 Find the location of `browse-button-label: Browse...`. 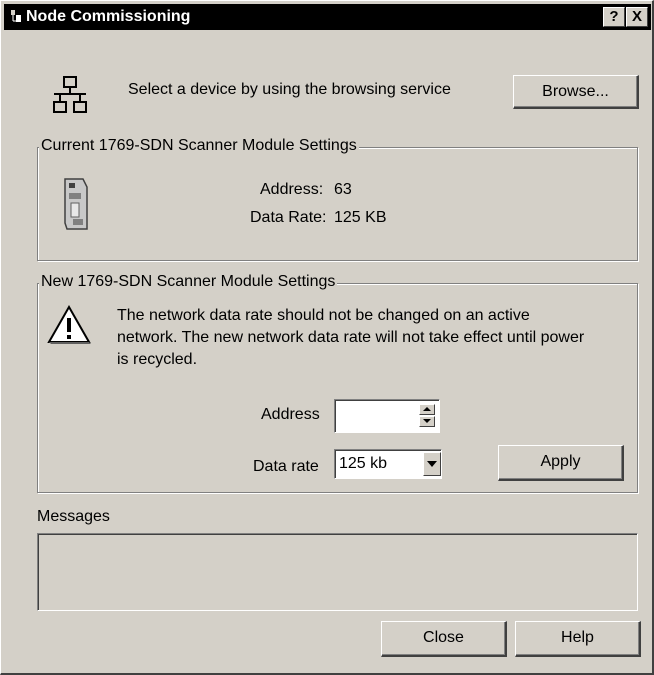

browse-button-label: Browse... is located at coordinates (575, 91).